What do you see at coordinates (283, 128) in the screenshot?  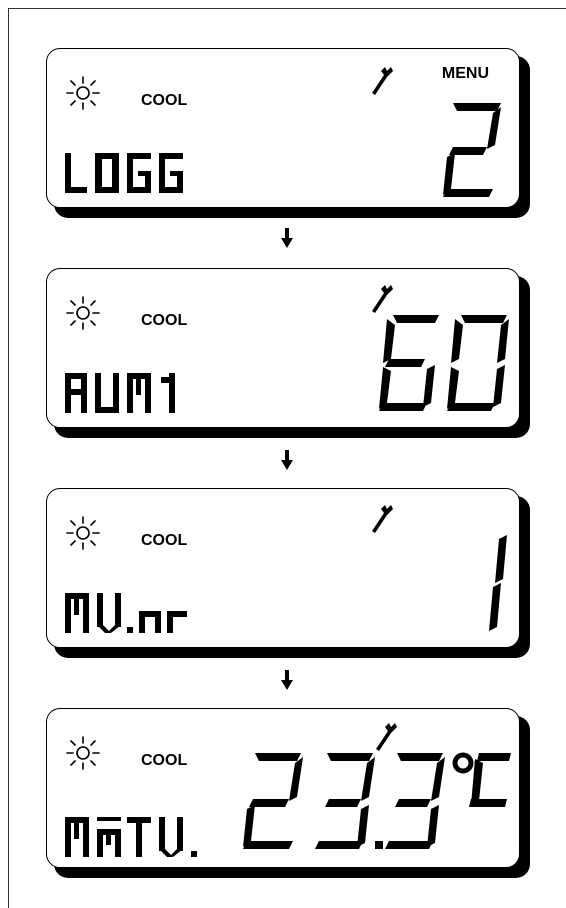 I see `panel-face: COOL MENU` at bounding box center [283, 128].